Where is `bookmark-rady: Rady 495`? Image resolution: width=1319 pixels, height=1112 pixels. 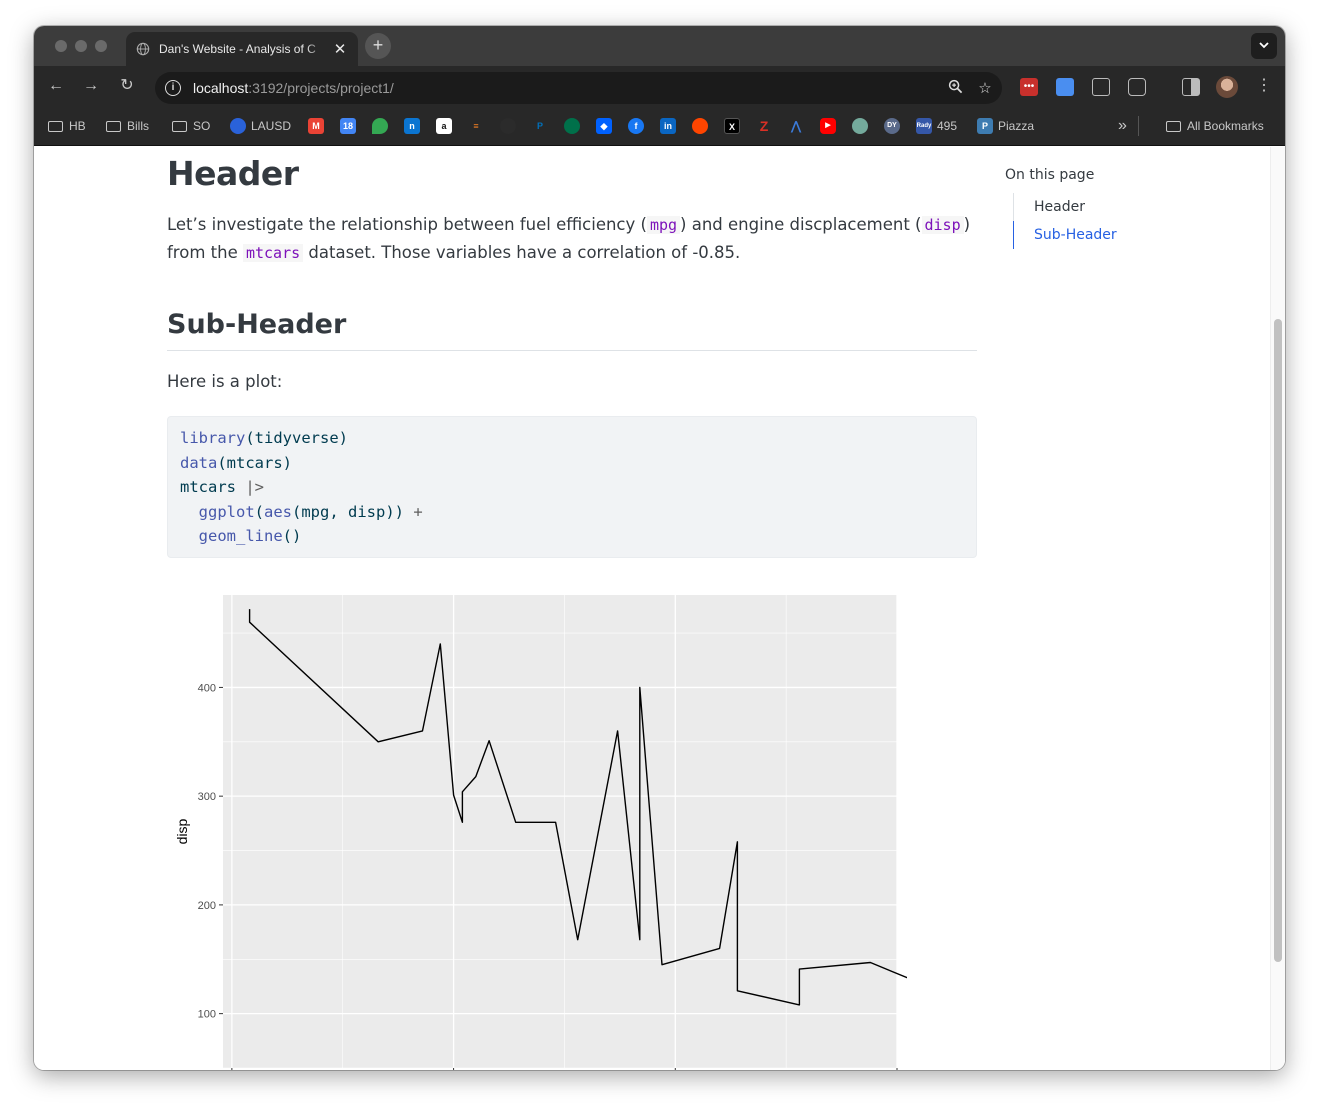 bookmark-rady: Rady 495 is located at coordinates (936, 126).